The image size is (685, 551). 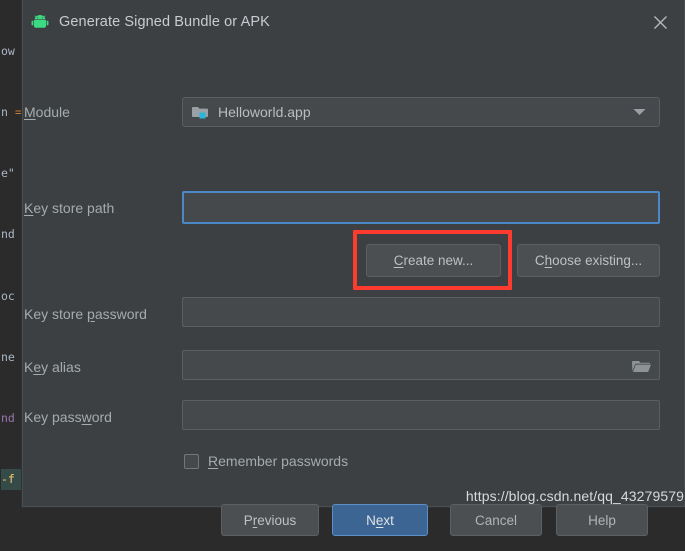 What do you see at coordinates (85, 314) in the screenshot?
I see `keystore-password-label: Key store password` at bounding box center [85, 314].